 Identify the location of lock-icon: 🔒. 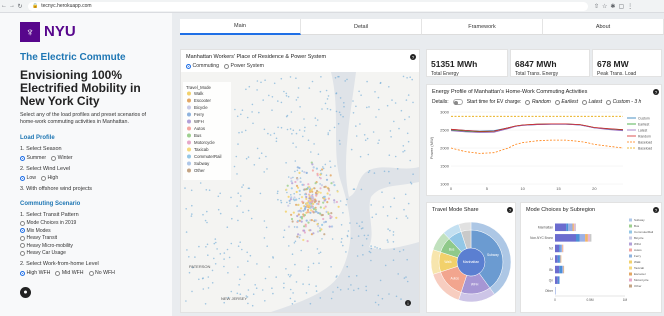
(35, 6).